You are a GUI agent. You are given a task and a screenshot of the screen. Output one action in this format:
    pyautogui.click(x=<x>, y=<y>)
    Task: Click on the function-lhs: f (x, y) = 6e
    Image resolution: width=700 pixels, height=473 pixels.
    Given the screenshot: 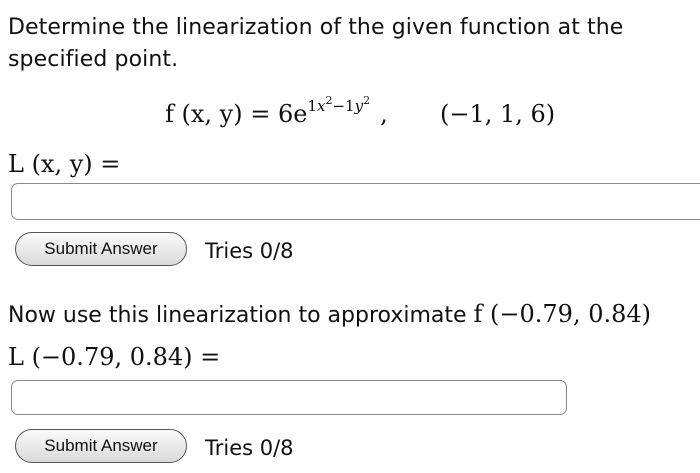 What is the action you would take?
    pyautogui.click(x=236, y=114)
    